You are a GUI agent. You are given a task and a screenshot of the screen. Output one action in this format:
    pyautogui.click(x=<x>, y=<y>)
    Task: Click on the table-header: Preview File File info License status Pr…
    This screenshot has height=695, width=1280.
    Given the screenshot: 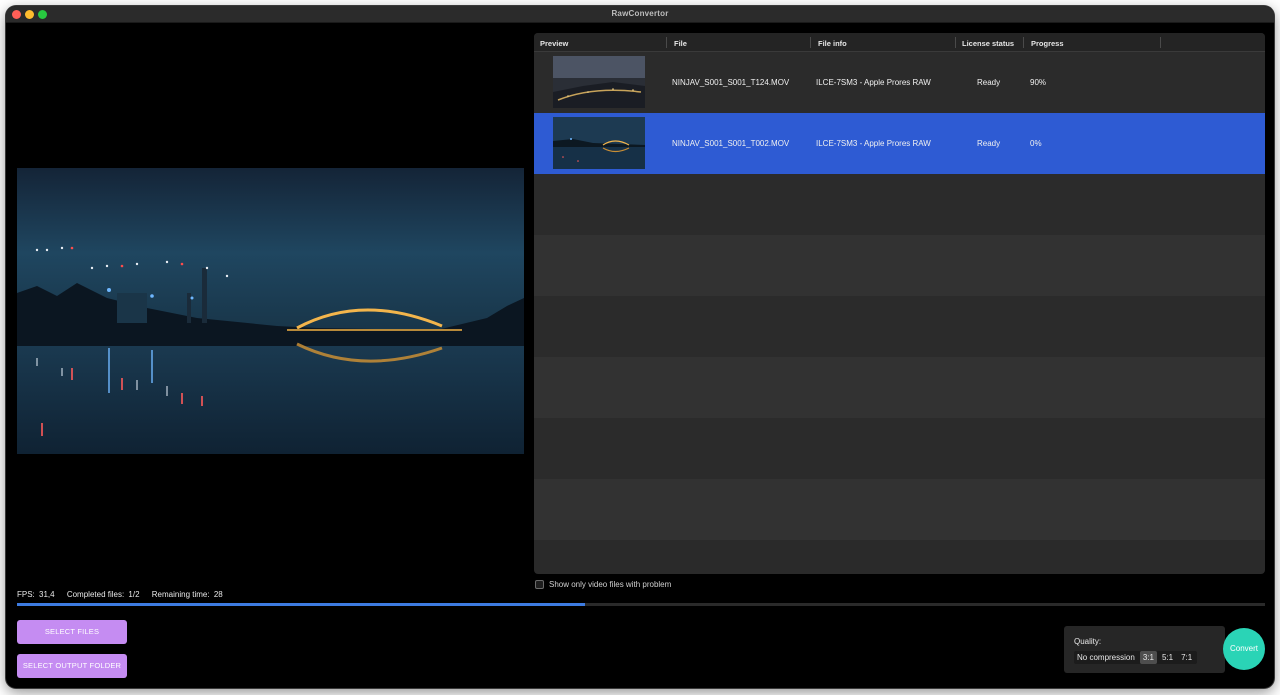 What is the action you would take?
    pyautogui.click(x=899, y=42)
    